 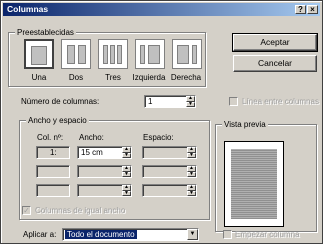 I want to click on preset-one-icon, so click(x=39, y=55).